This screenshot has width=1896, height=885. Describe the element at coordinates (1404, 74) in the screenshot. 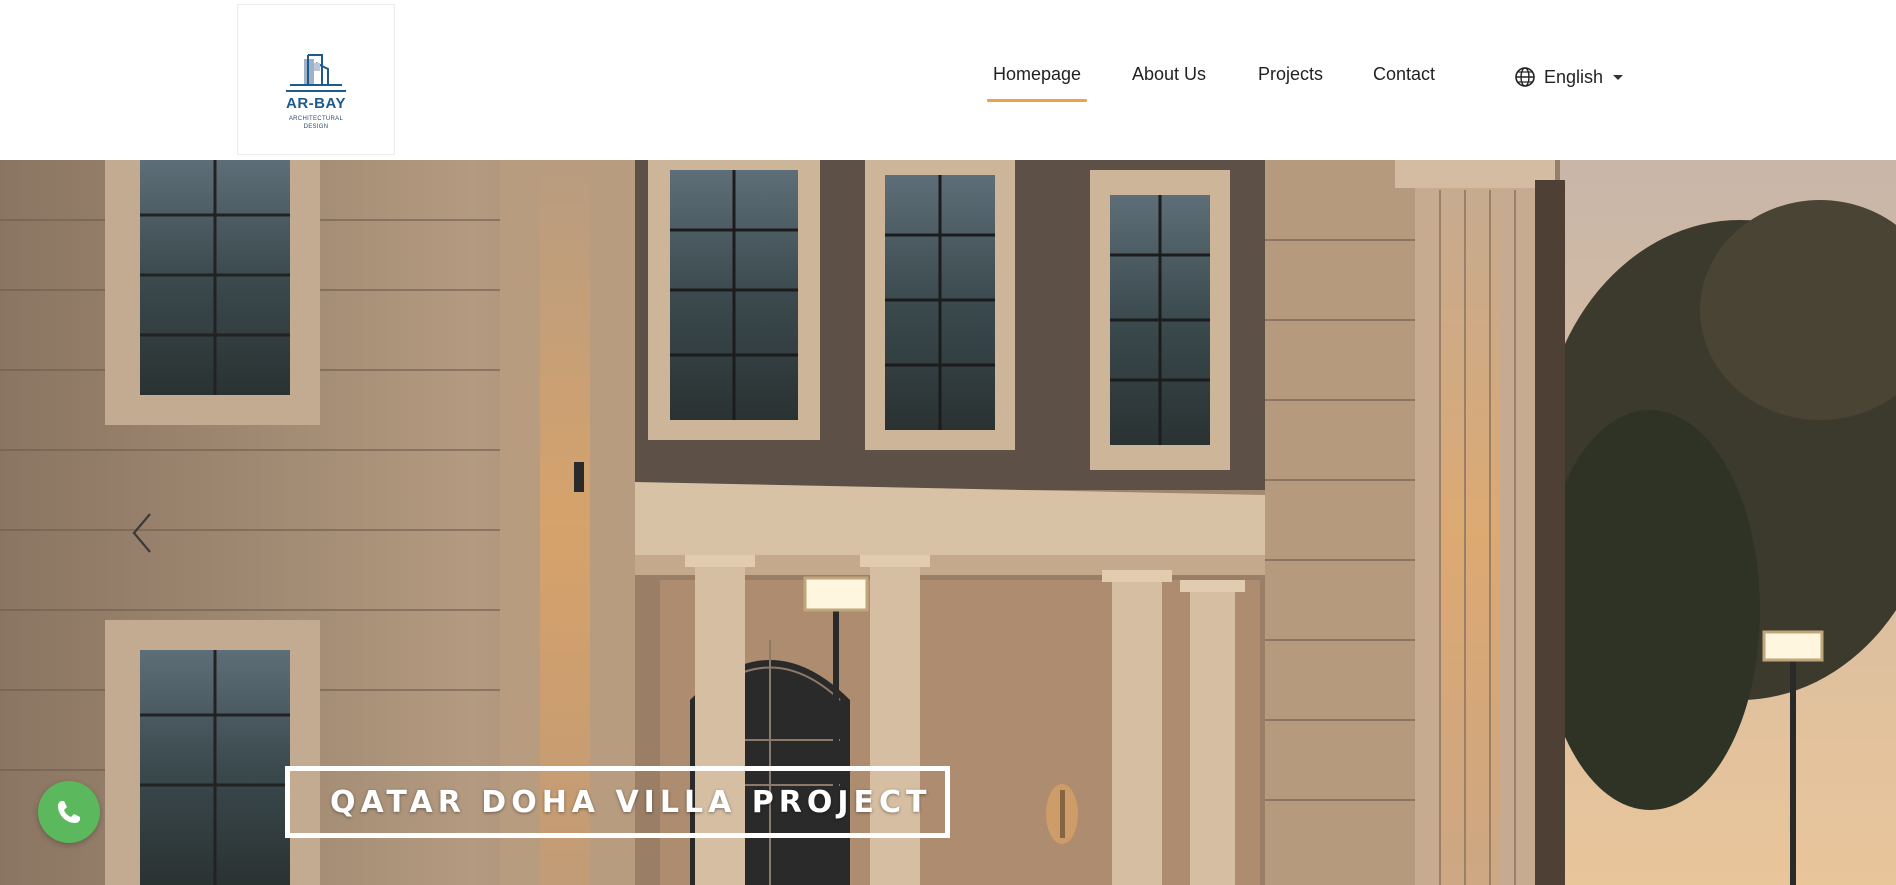

I see `nav-contact: Contact` at that location.